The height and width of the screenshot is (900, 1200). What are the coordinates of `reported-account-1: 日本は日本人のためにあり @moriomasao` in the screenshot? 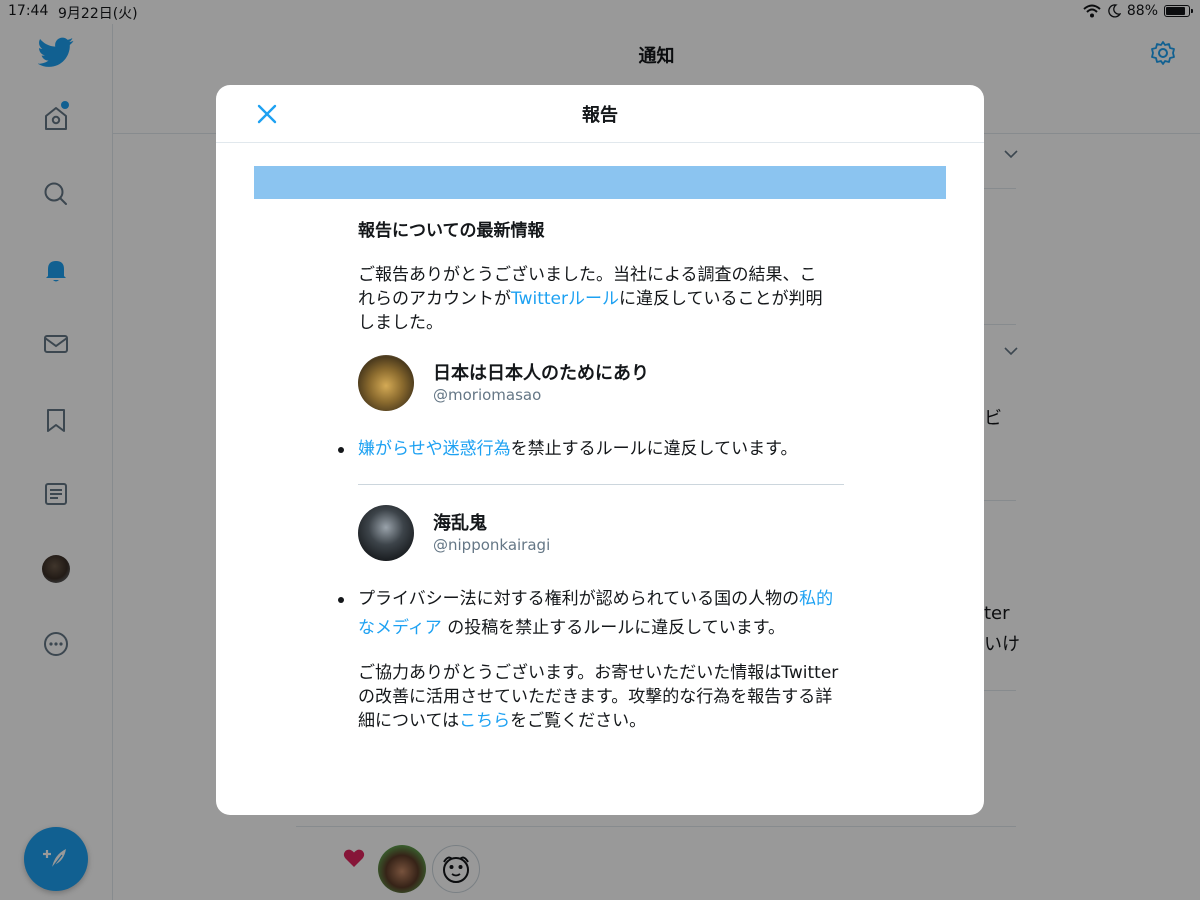 It's located at (602, 384).